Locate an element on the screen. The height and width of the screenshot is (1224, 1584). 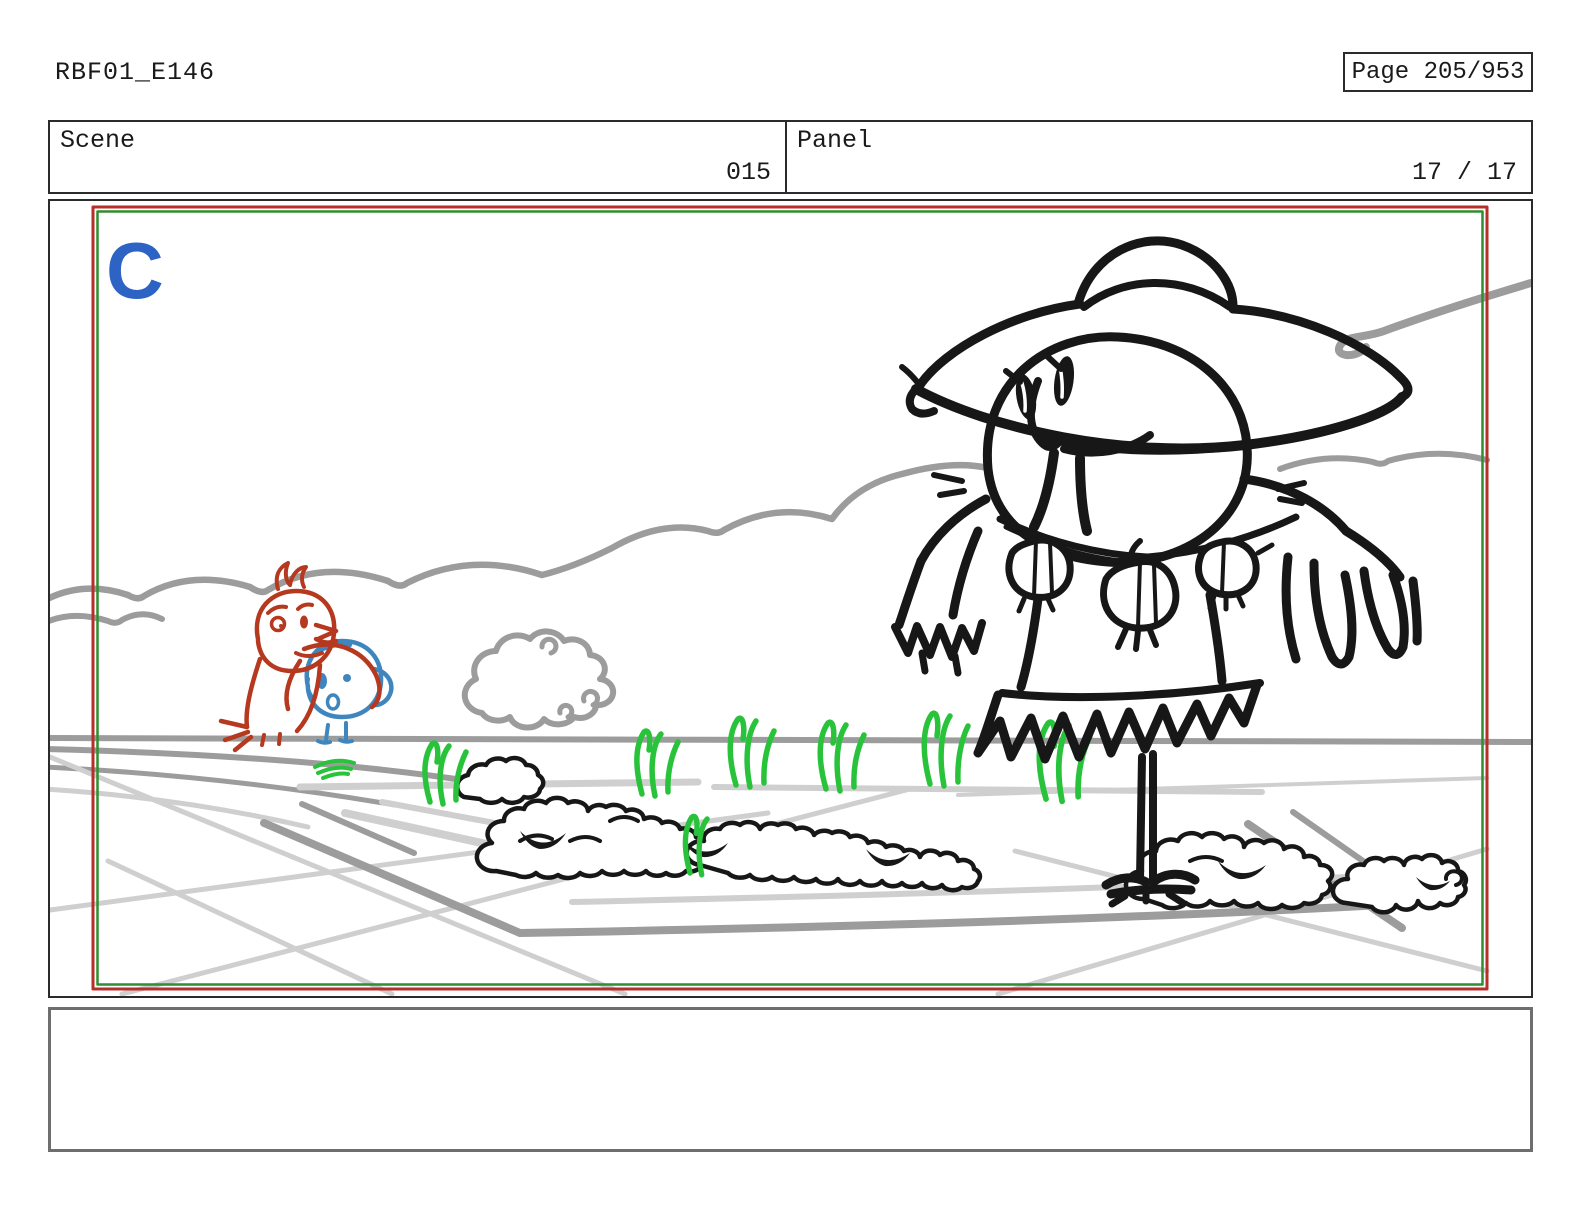
scene-cell: Scene 015 is located at coordinates (418, 157).